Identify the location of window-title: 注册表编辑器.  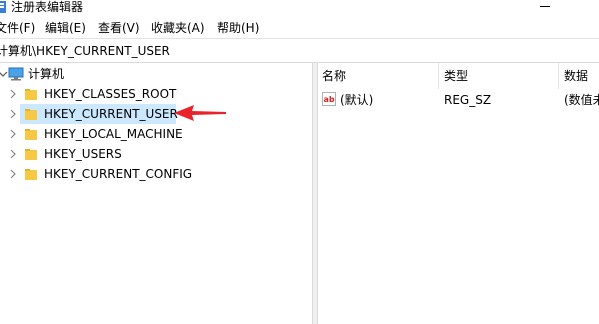
(47, 7).